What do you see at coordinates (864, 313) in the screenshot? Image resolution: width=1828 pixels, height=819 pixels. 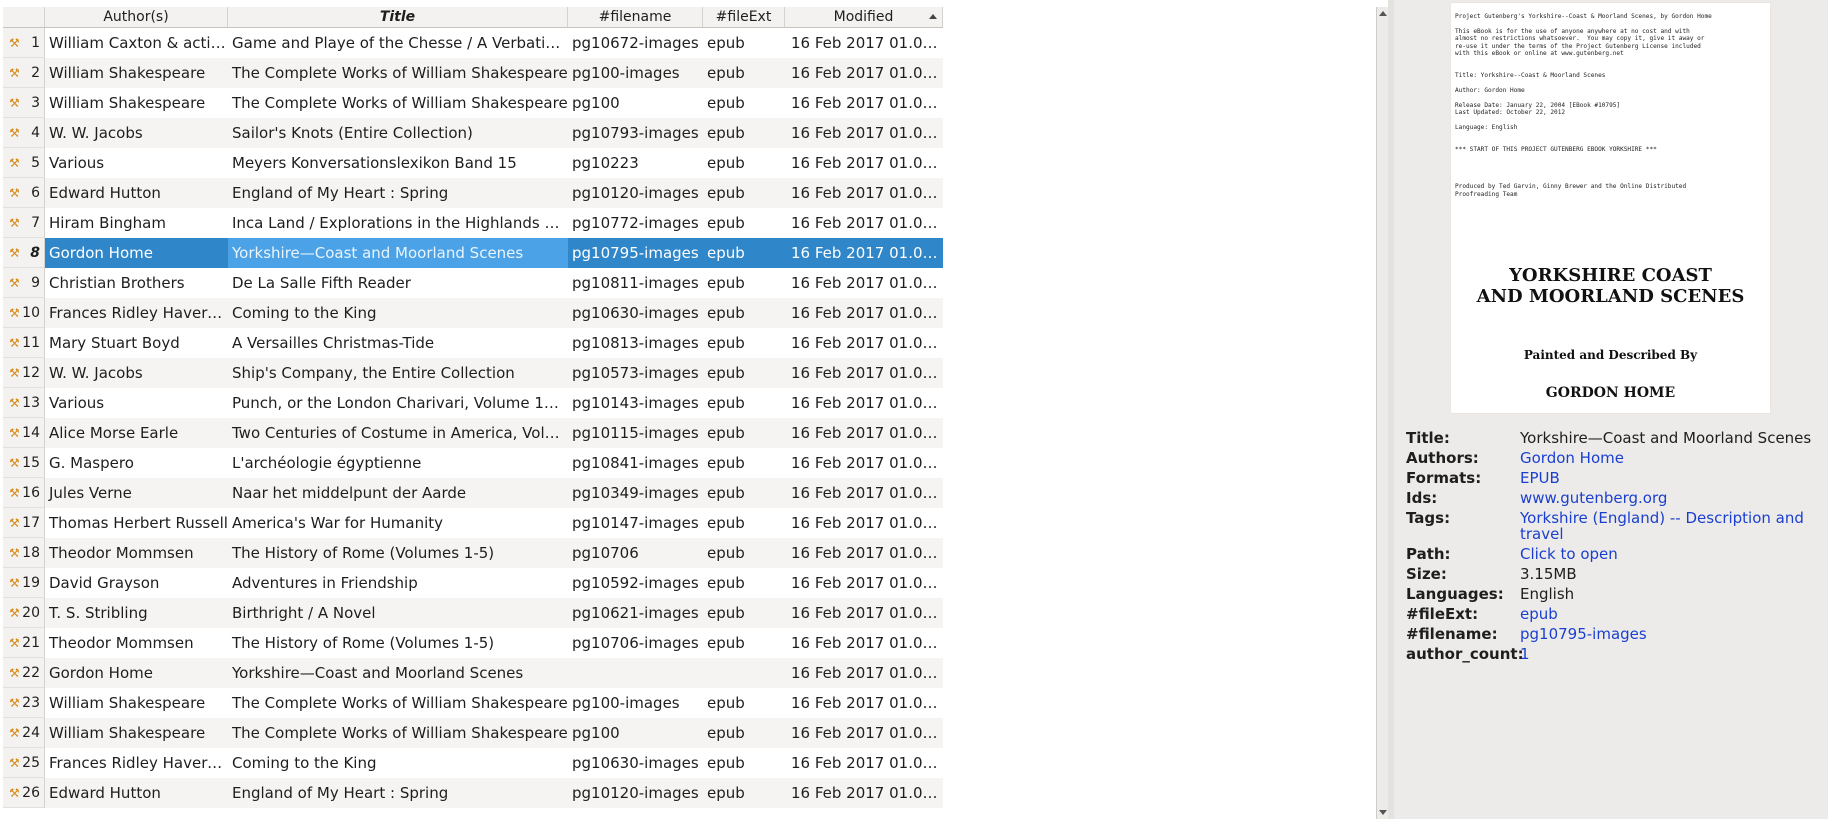 I see `cell-modified: 16 Feb 2017 01.08.56` at bounding box center [864, 313].